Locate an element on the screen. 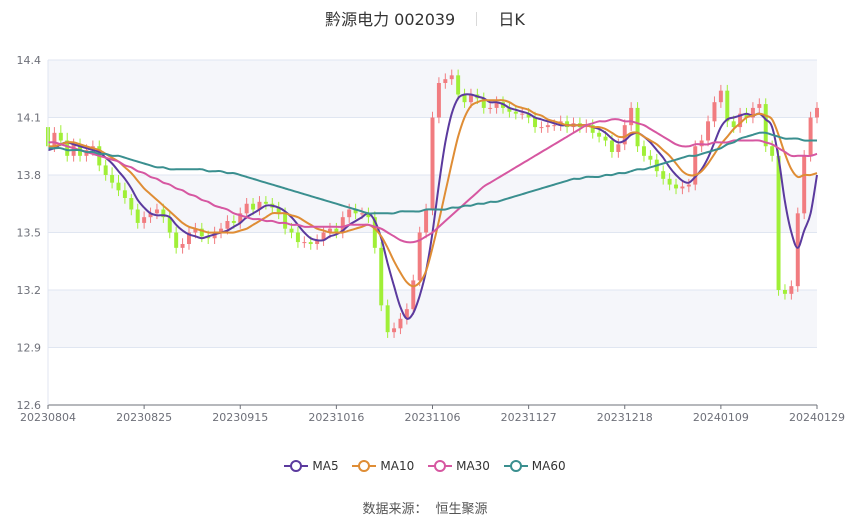  x-tick-label: 20230804 is located at coordinates (48, 417).